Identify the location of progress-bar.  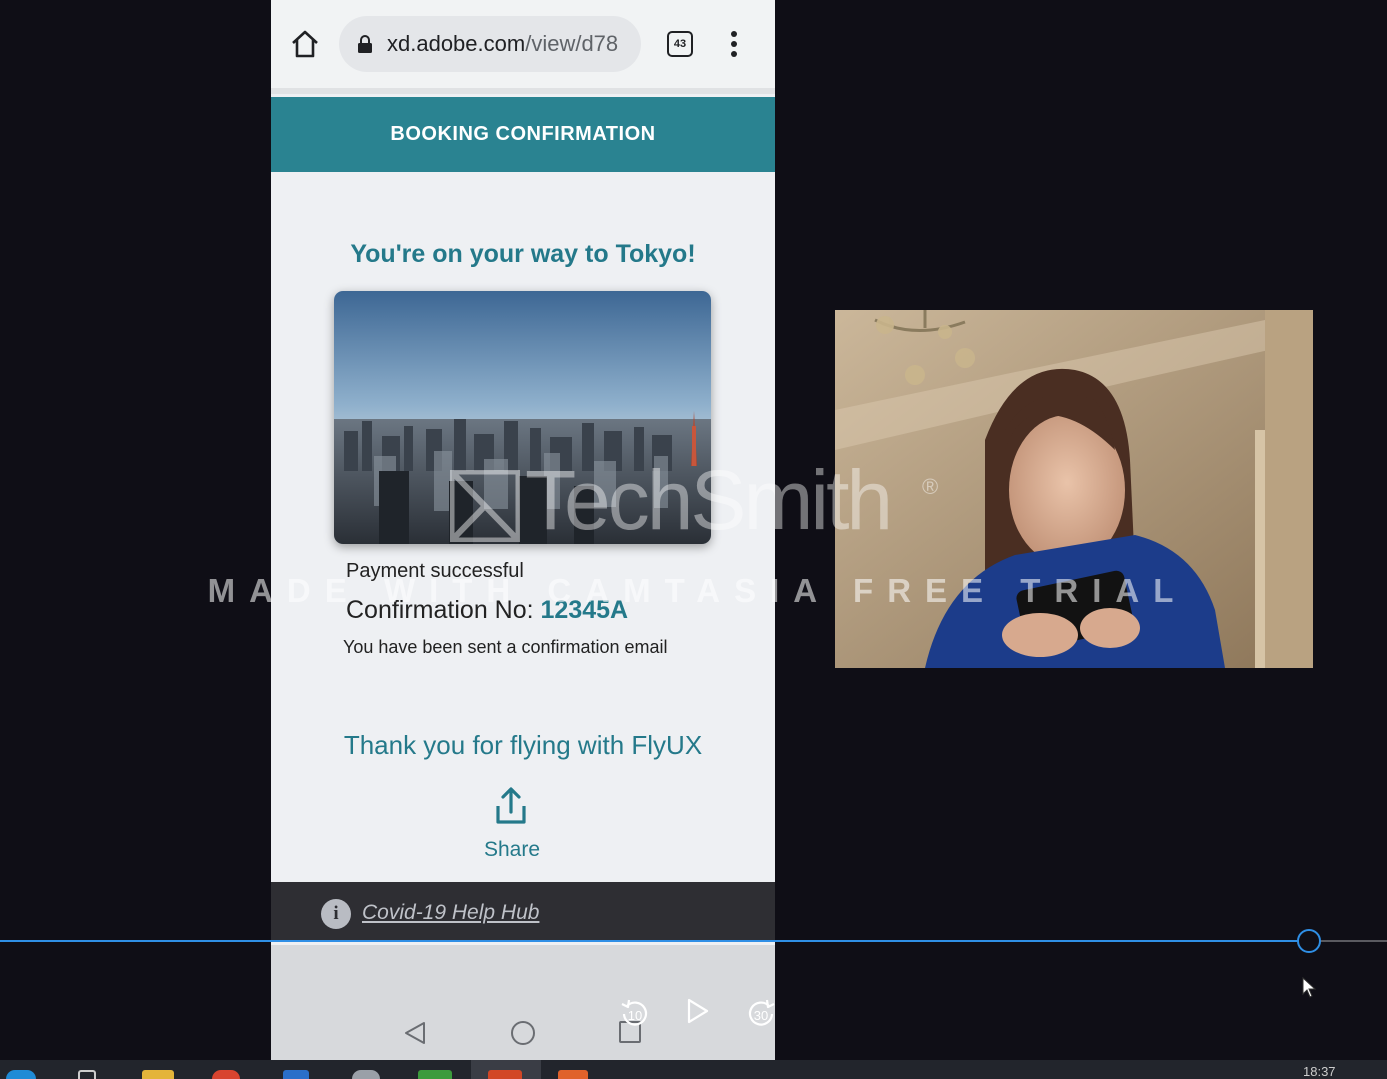
(693, 941).